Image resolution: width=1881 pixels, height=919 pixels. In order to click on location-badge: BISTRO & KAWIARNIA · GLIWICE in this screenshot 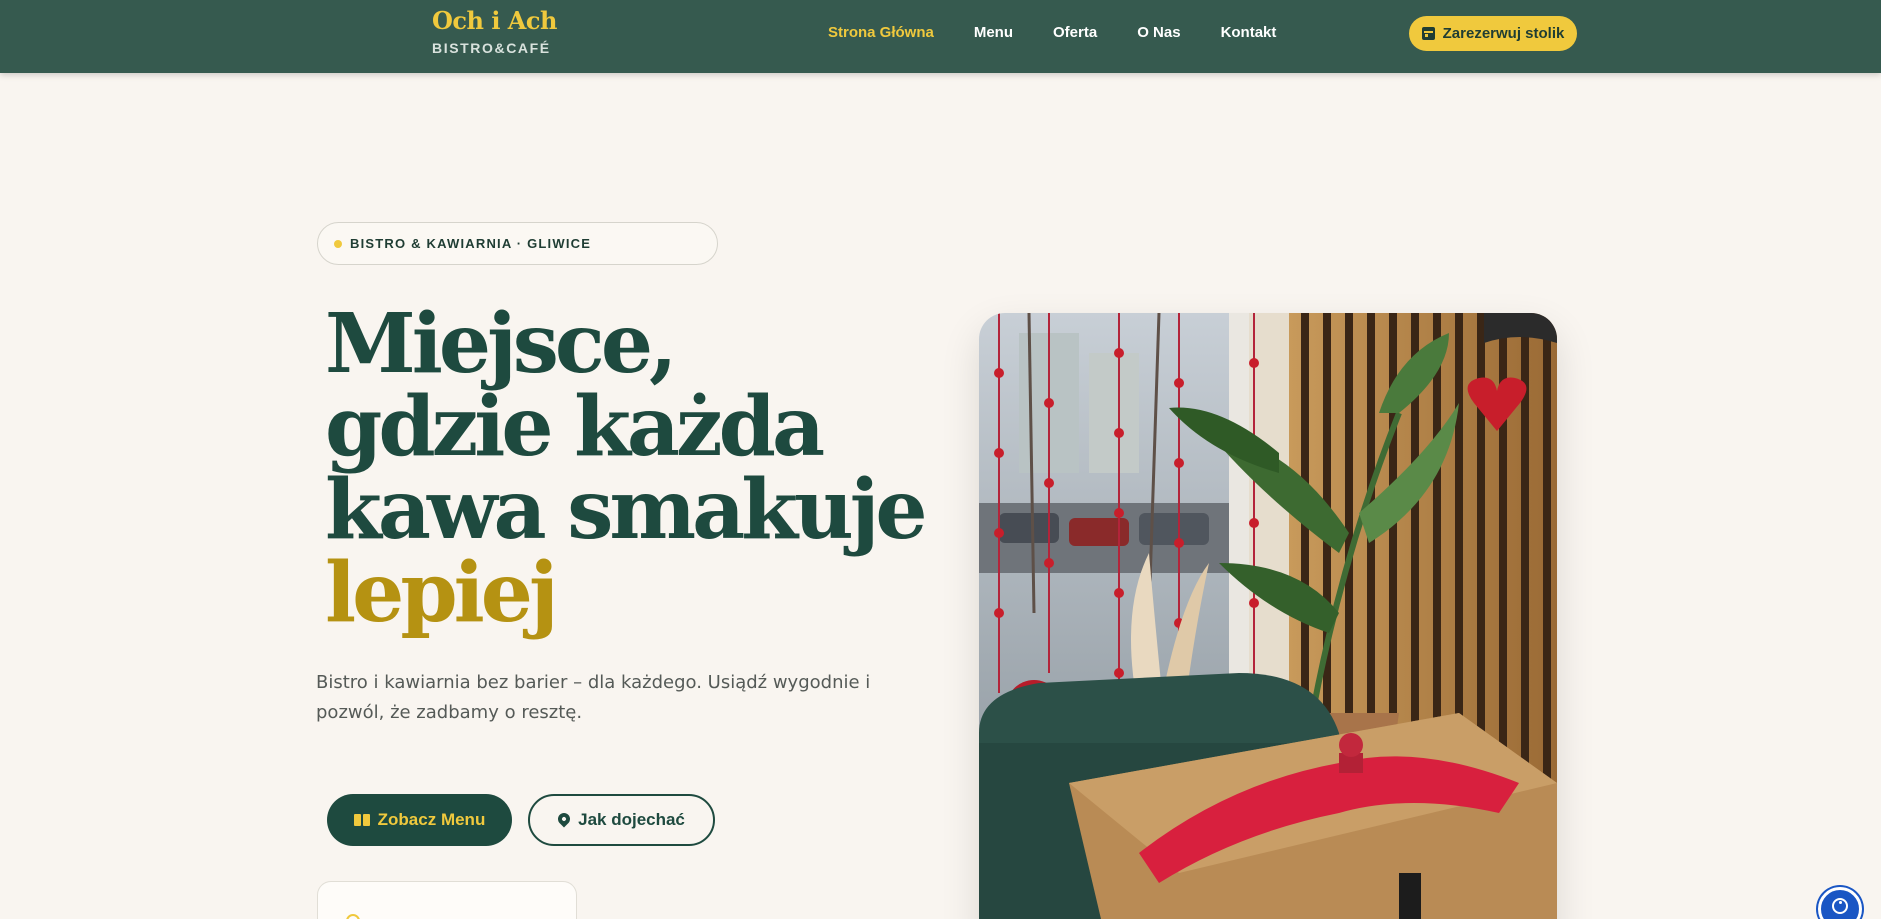, I will do `click(517, 243)`.